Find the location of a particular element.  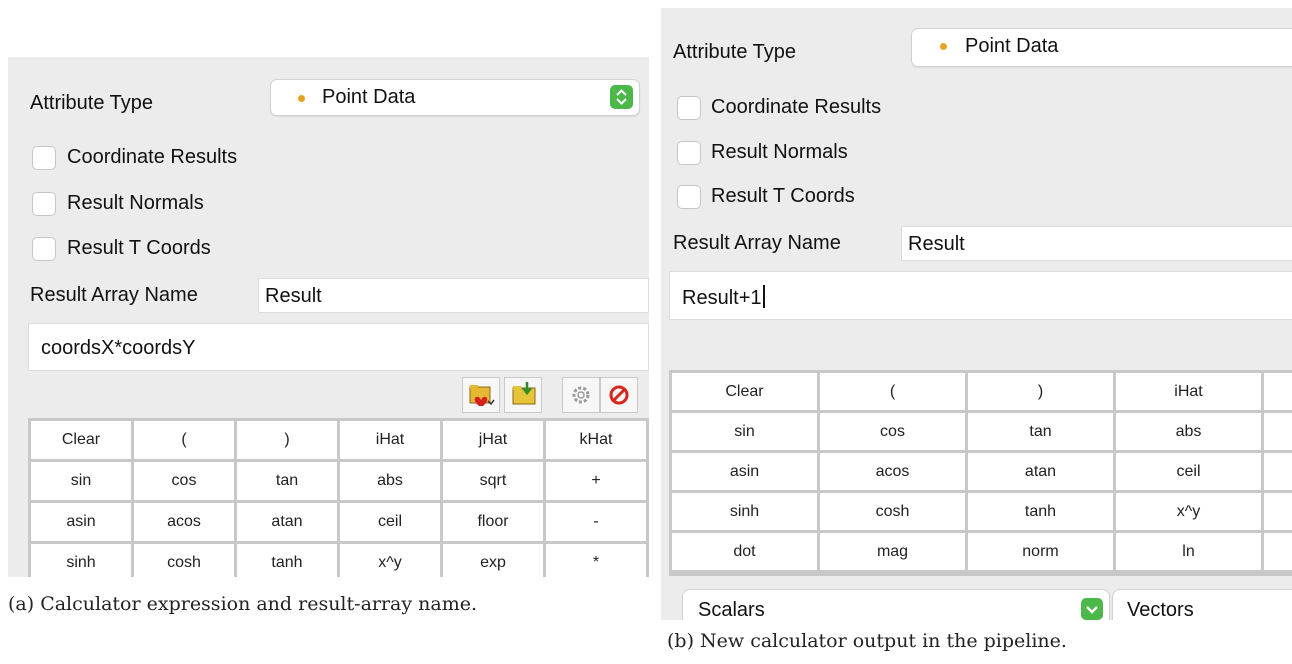

result-array-name-input-right: Result is located at coordinates (1096, 243).